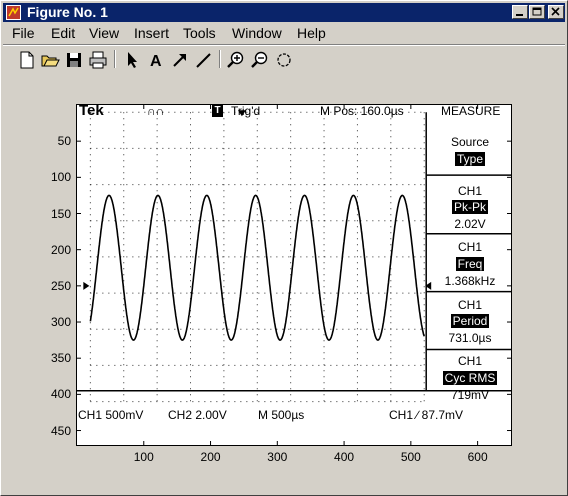 This screenshot has width=568, height=496. What do you see at coordinates (469, 305) in the screenshot?
I see `meas3-channel: CH1` at bounding box center [469, 305].